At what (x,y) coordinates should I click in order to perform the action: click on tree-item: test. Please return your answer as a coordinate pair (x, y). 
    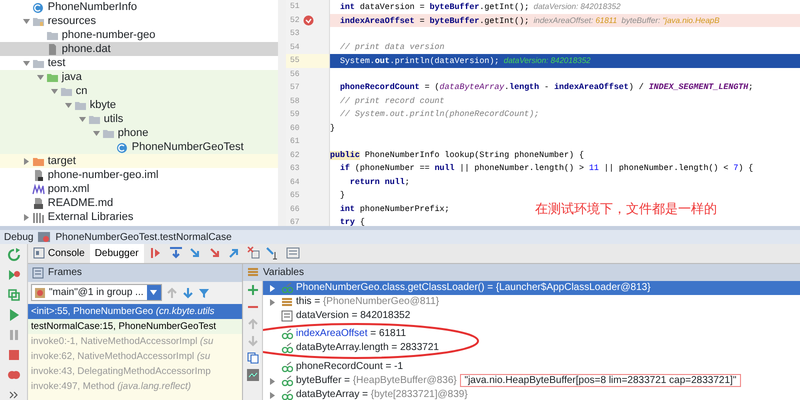
    Looking at the image, I should click on (139, 63).